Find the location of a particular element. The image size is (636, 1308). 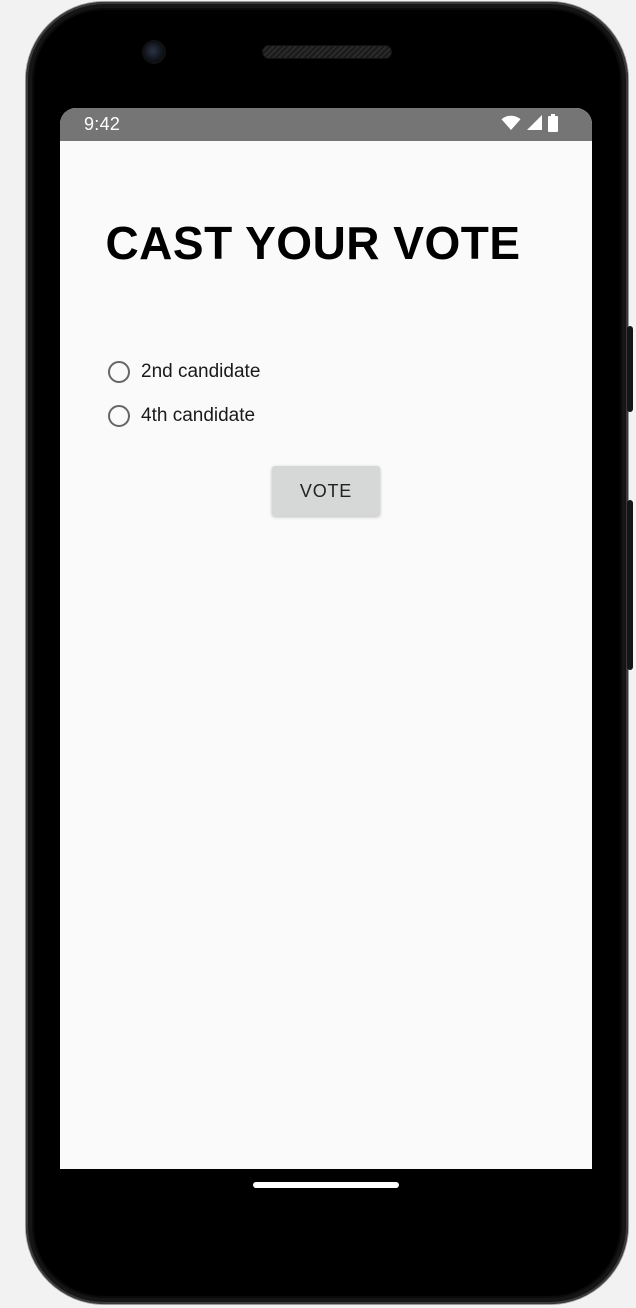

earpiece-speaker is located at coordinates (327, 52).